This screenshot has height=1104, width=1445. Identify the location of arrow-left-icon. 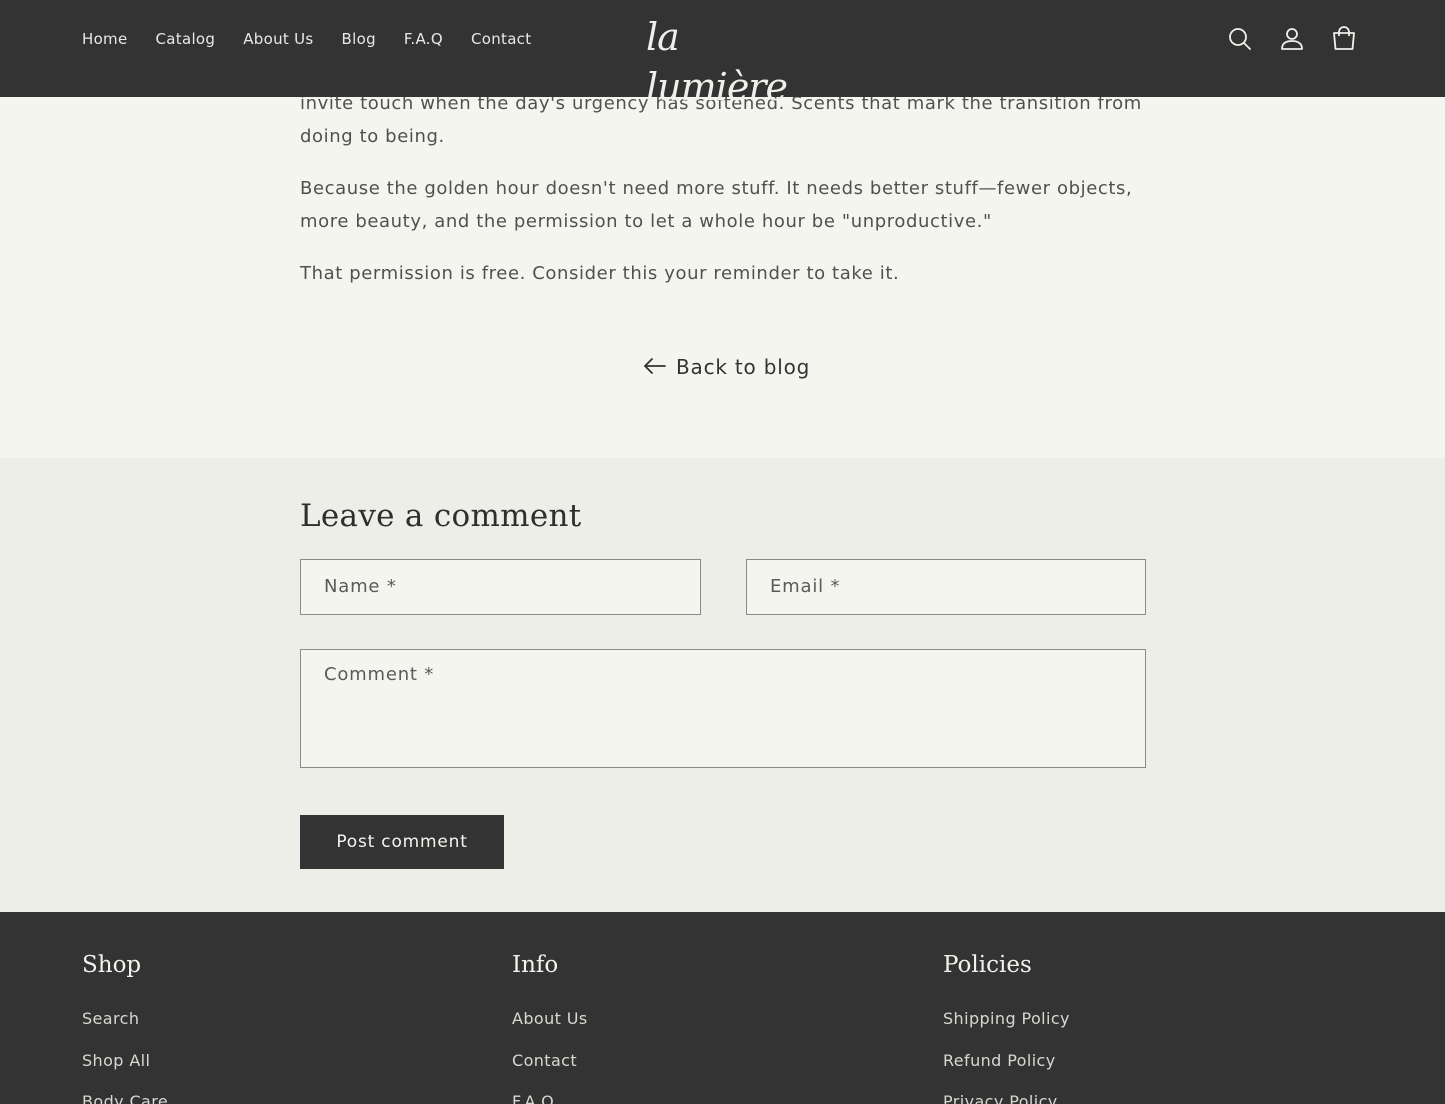
(655, 367).